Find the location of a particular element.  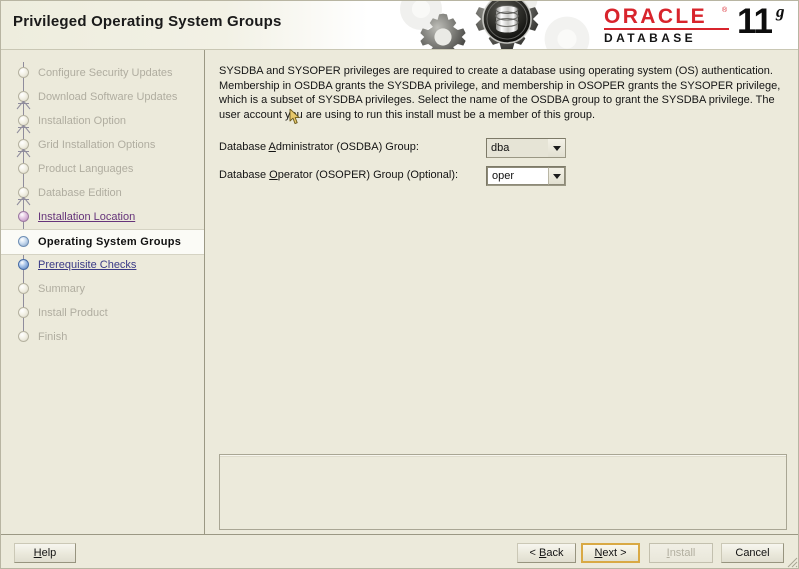

field-row: Database Administrator (OSDBA) Group: dba is located at coordinates (419, 148).